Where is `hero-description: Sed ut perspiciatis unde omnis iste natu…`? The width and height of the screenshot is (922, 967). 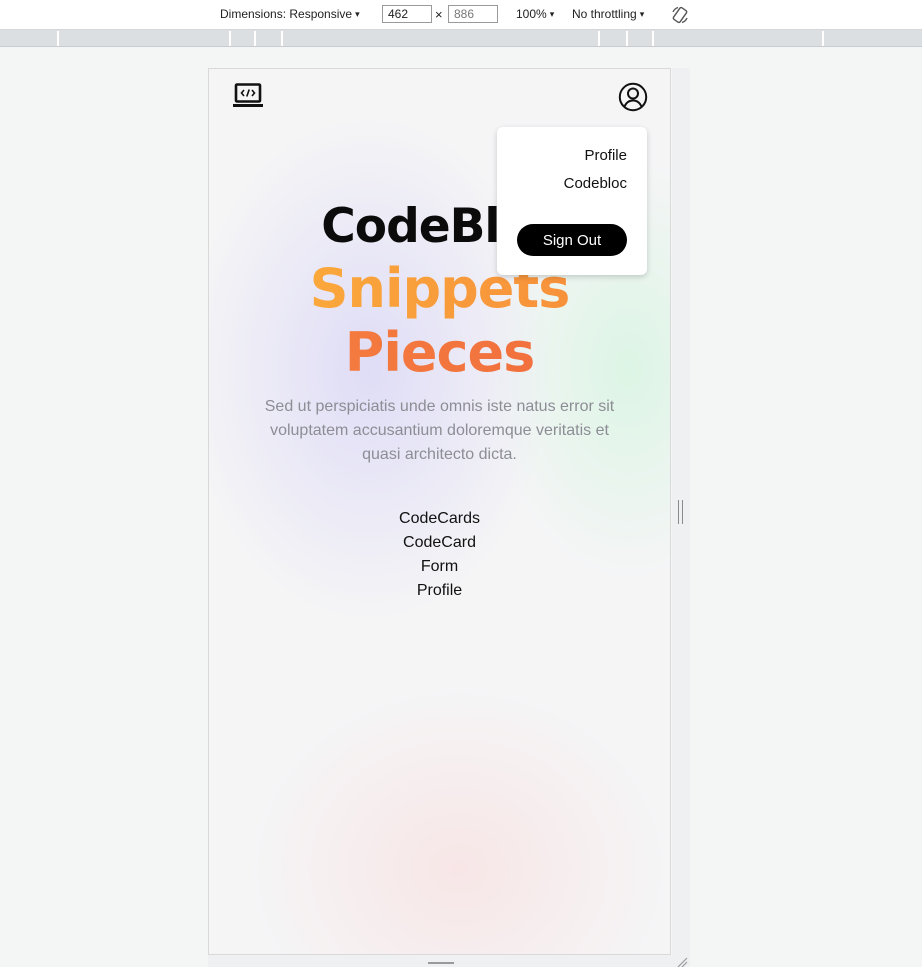 hero-description: Sed ut perspiciatis unde omnis iste natu… is located at coordinates (439, 430).